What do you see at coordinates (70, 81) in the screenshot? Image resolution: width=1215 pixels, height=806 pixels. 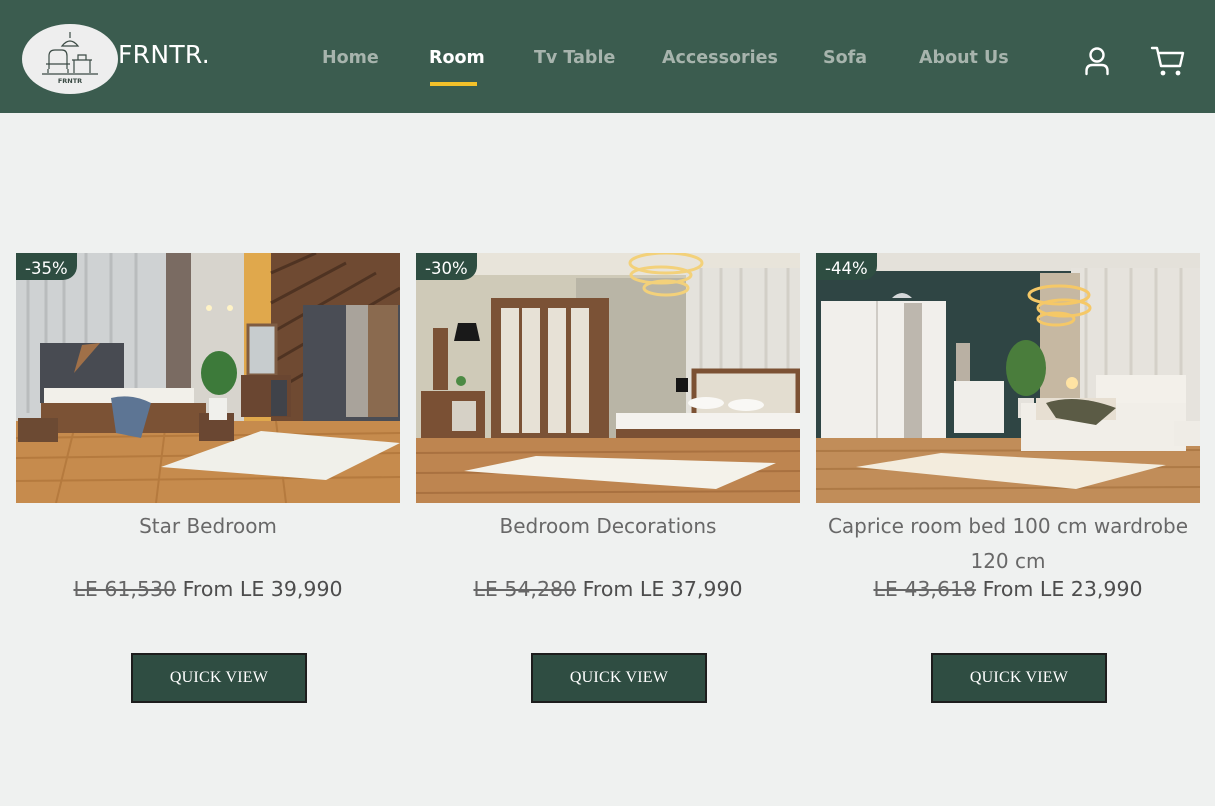 I see `logo-text: FRNTR` at bounding box center [70, 81].